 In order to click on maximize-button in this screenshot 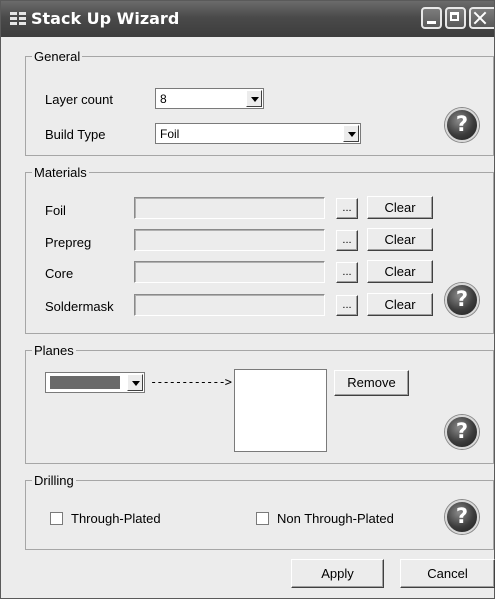, I will do `click(455, 18)`.